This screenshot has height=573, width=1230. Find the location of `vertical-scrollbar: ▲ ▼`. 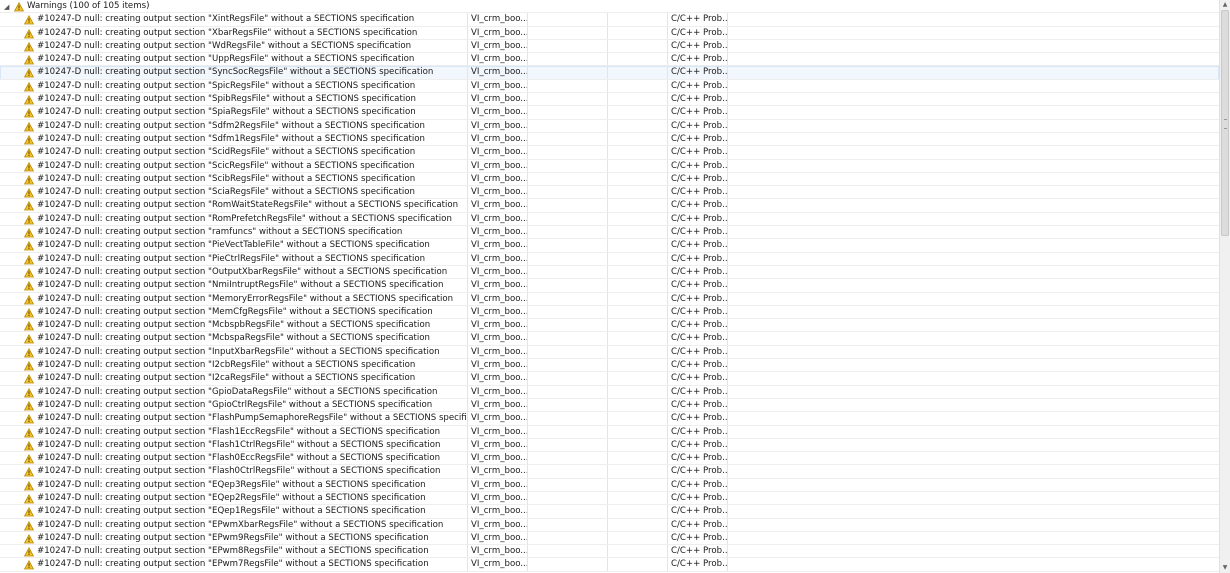

vertical-scrollbar: ▲ ▼ is located at coordinates (1224, 286).